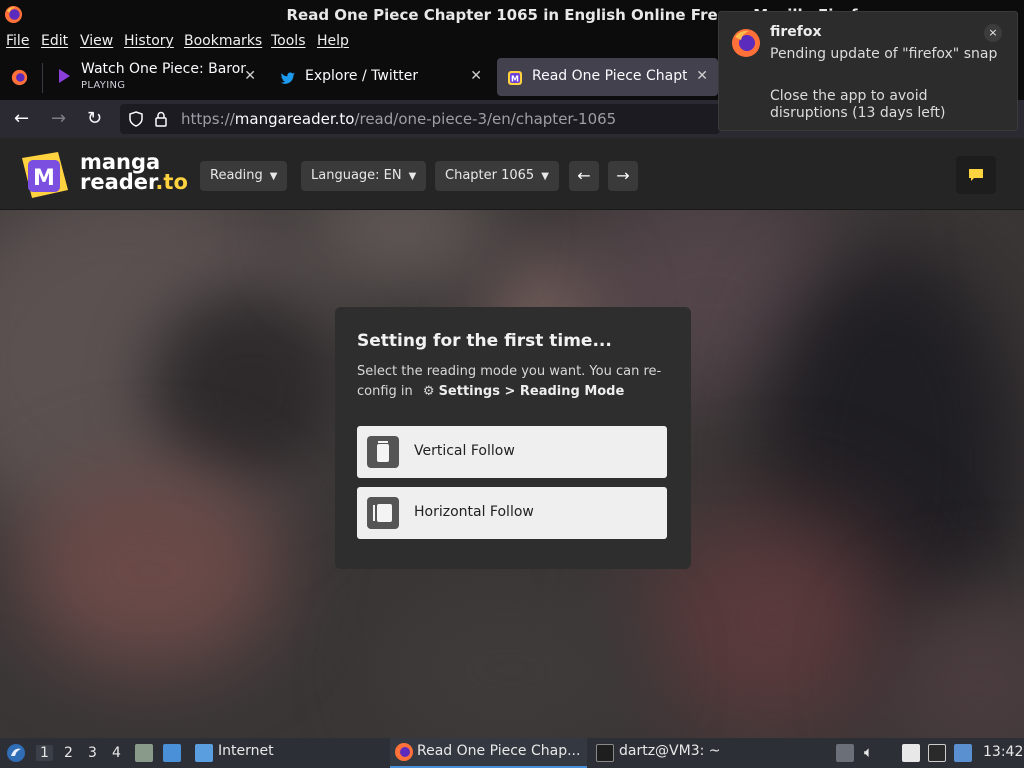  What do you see at coordinates (116, 753) in the screenshot?
I see `workspace-4: 4` at bounding box center [116, 753].